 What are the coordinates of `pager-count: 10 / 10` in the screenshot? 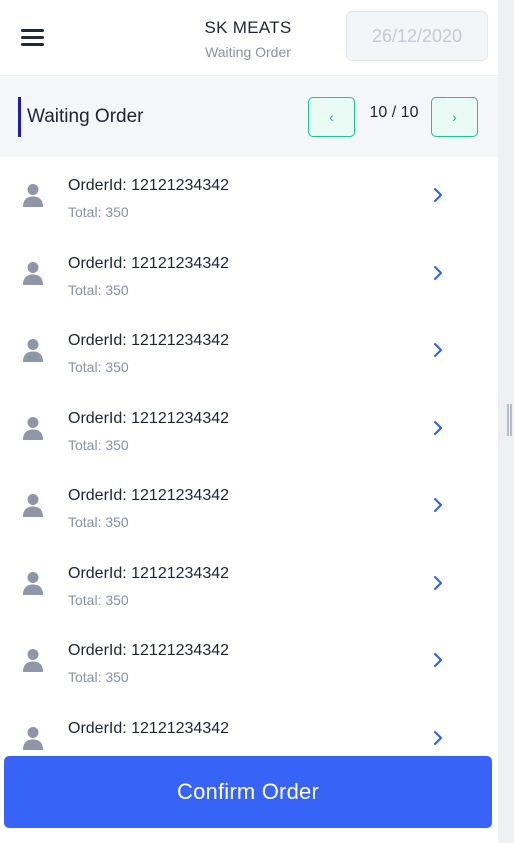 It's located at (394, 112).